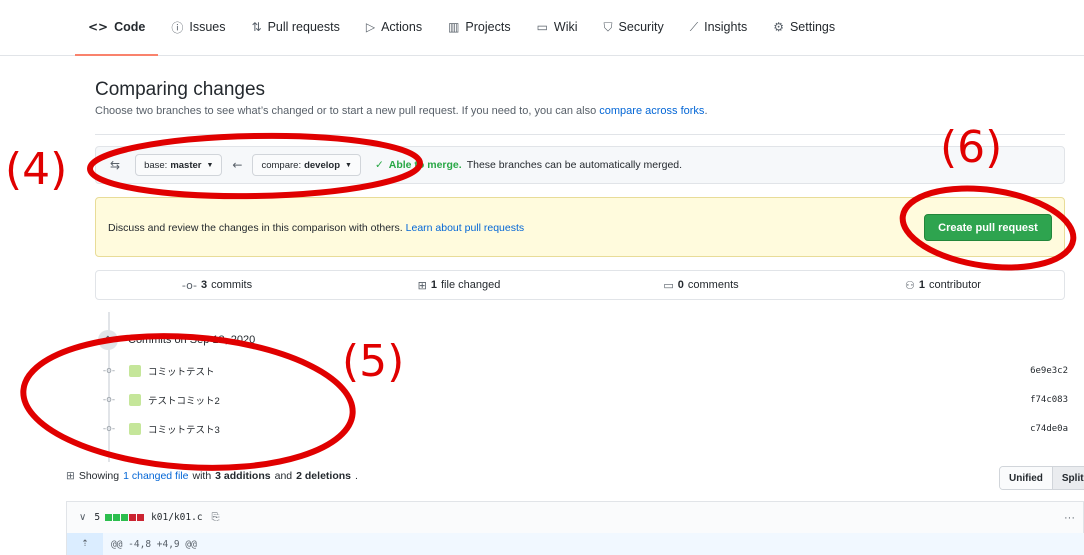 The width and height of the screenshot is (1084, 555). Describe the element at coordinates (186, 165) in the screenshot. I see `base-value: master` at that location.